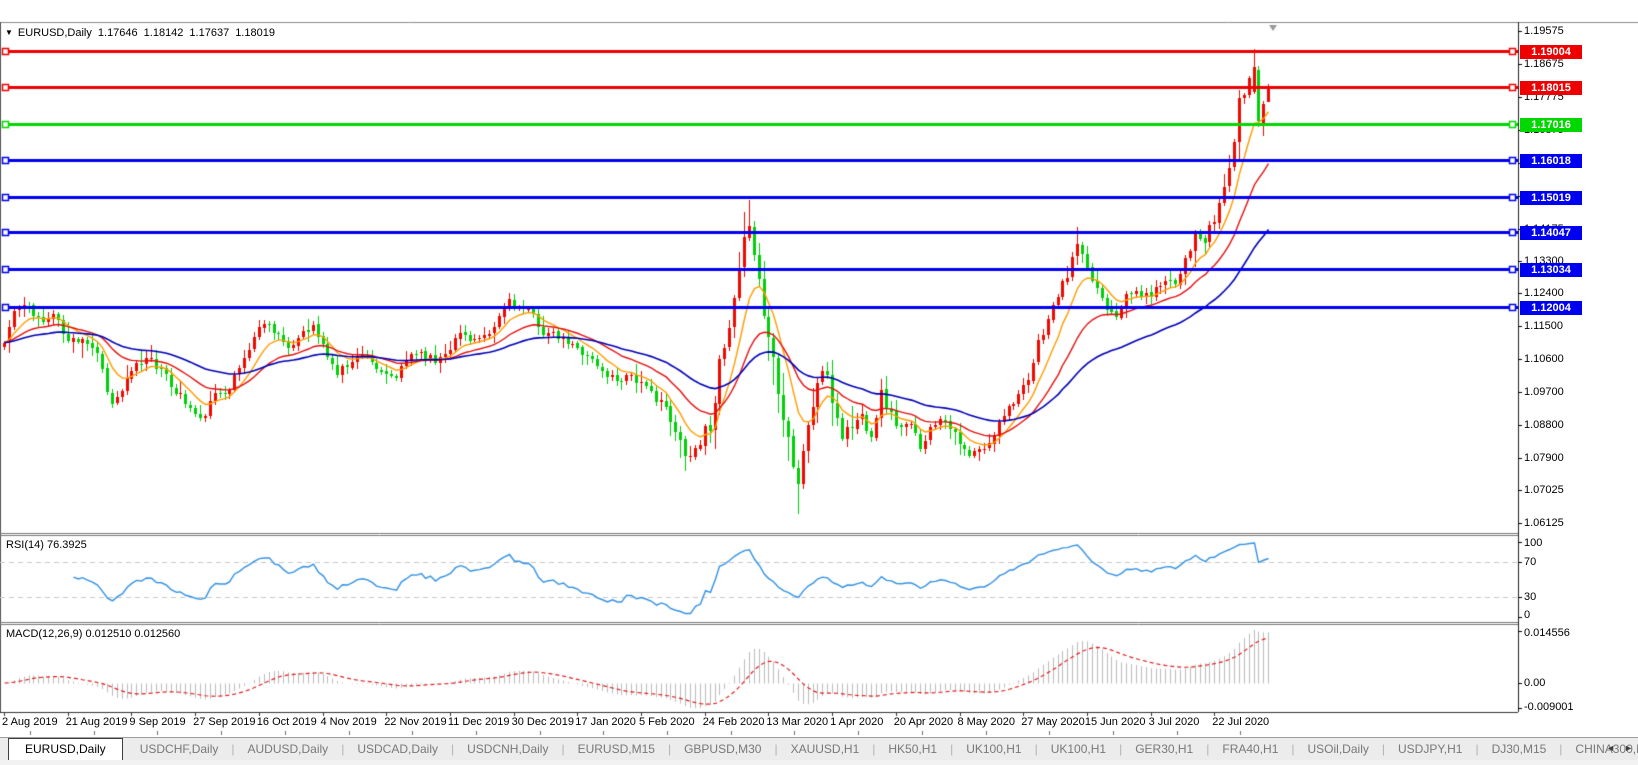 This screenshot has width=1638, height=765. Describe the element at coordinates (1250, 749) in the screenshot. I see `chart-tab-fra40-h1: FRA40,H1` at that location.